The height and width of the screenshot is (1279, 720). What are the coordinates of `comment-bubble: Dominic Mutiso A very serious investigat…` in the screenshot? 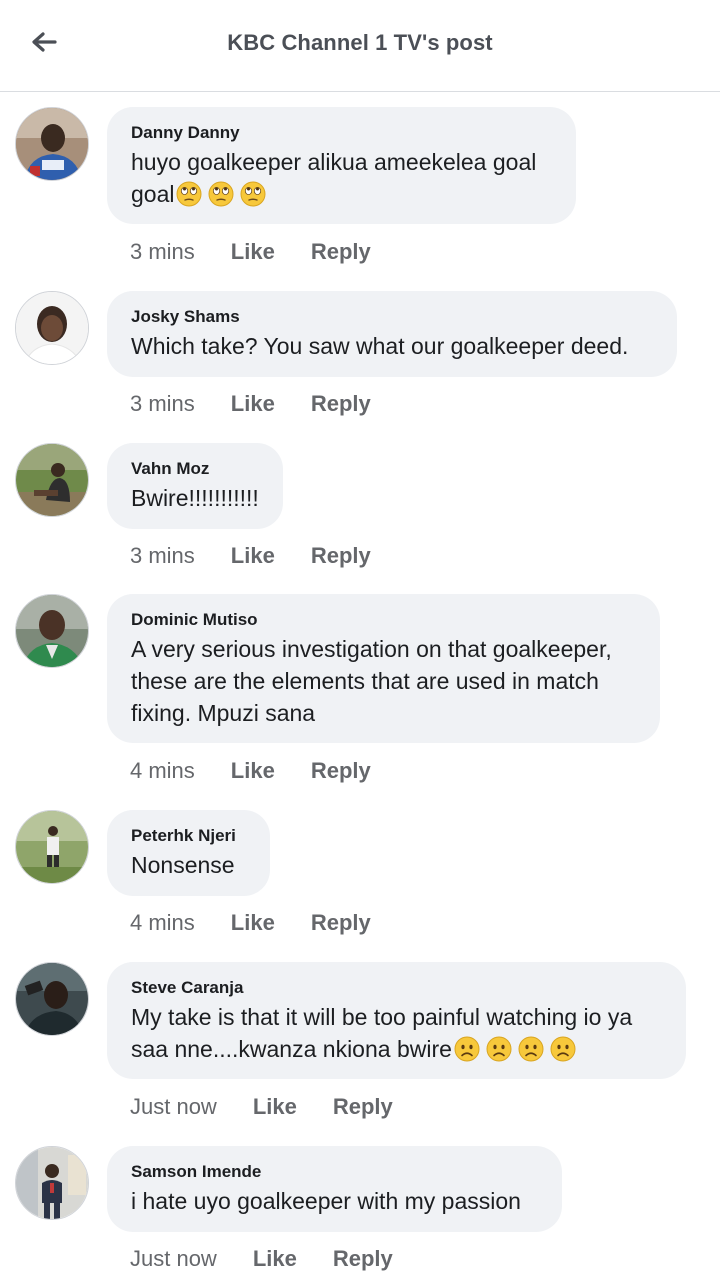 It's located at (383, 668).